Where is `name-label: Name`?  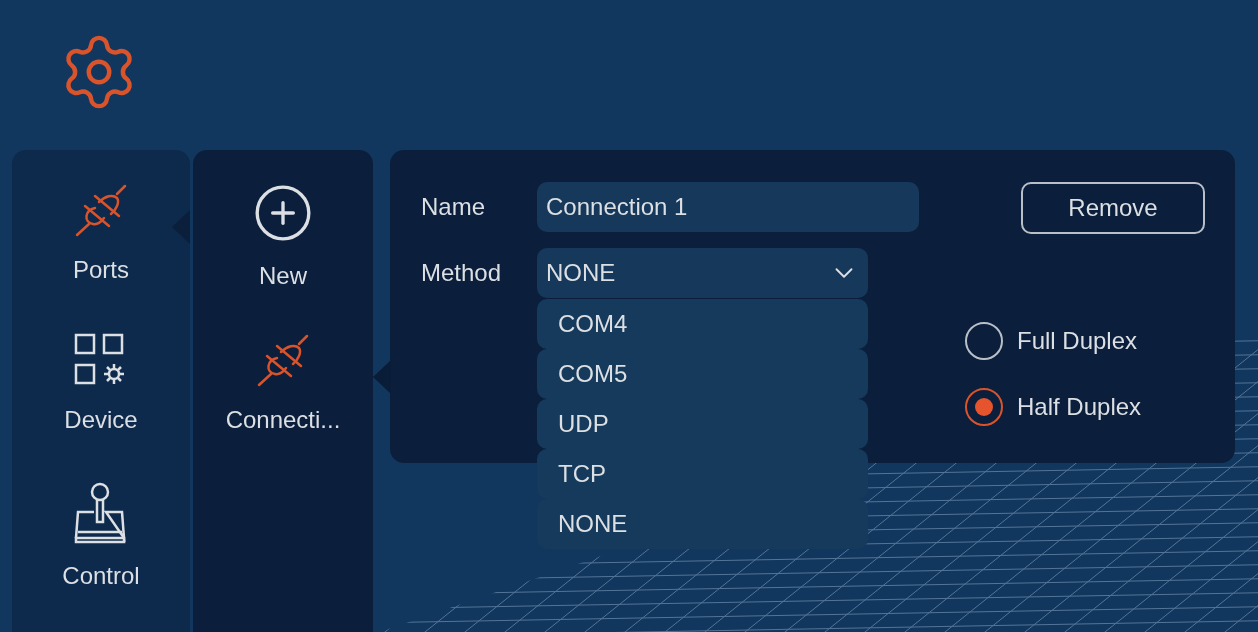
name-label: Name is located at coordinates (454, 207).